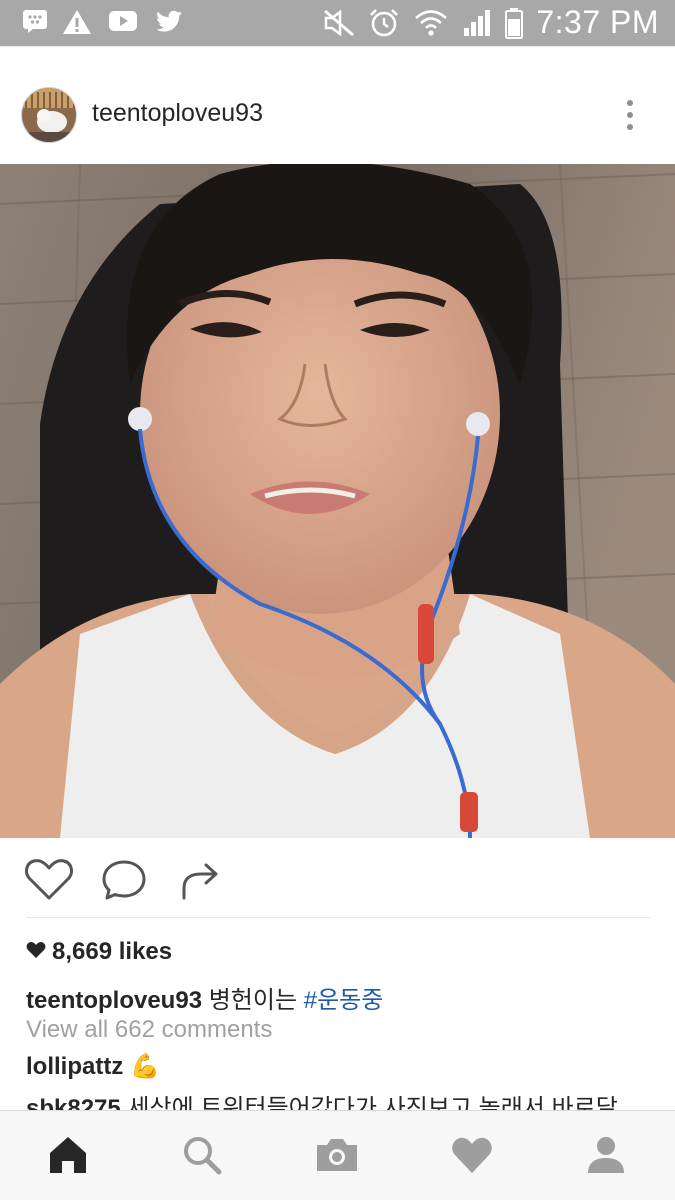 The height and width of the screenshot is (1200, 675). I want to click on status-bar: 7:37 PM, so click(337, 23).